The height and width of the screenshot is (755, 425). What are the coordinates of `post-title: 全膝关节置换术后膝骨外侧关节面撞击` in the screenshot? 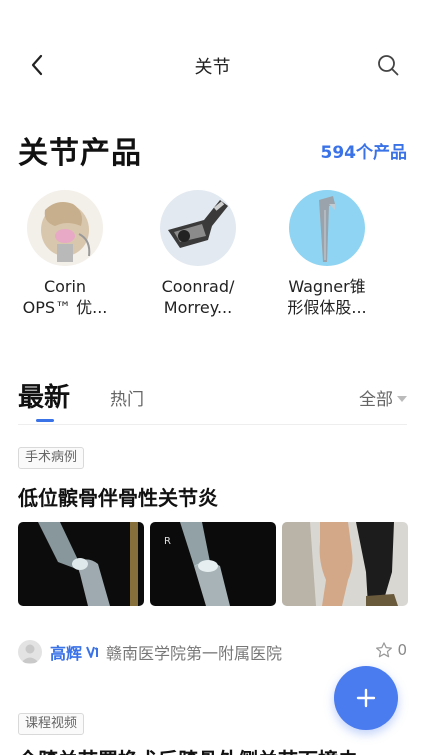 It's located at (188, 749).